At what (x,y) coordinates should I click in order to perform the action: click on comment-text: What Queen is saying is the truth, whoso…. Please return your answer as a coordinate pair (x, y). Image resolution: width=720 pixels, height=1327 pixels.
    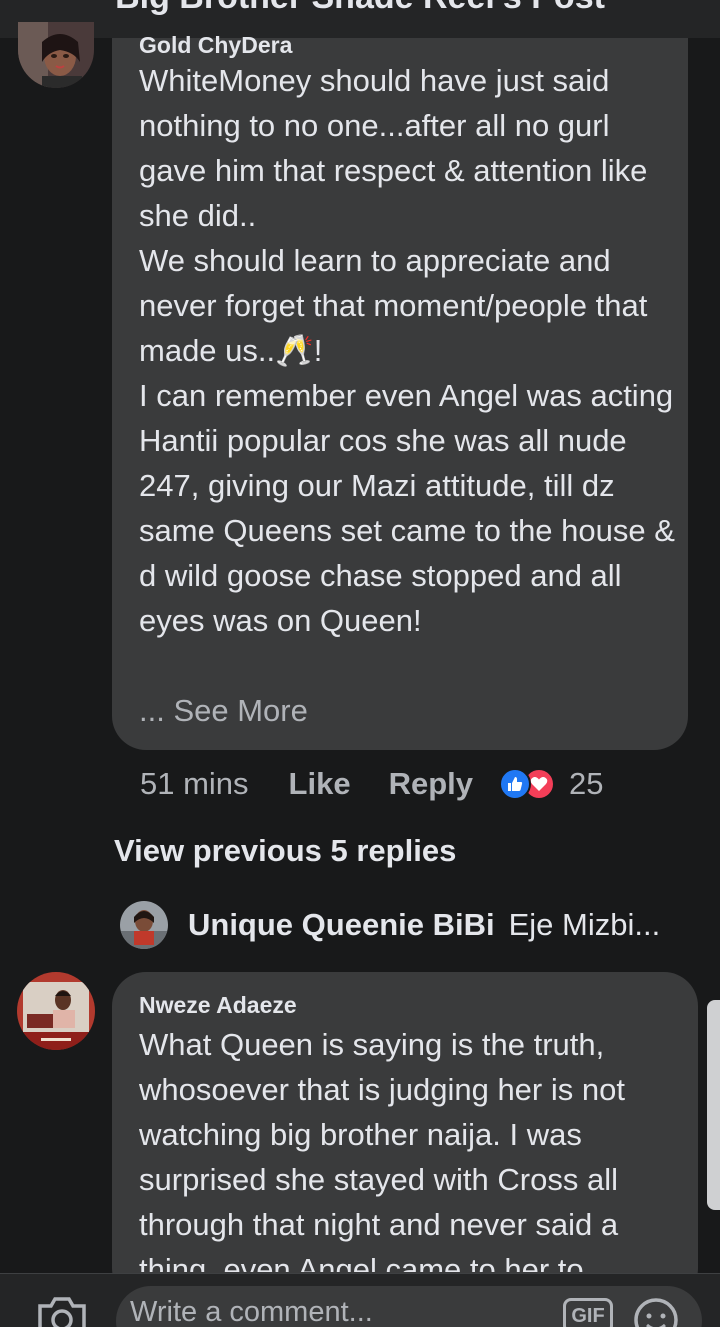
    Looking at the image, I should click on (382, 1149).